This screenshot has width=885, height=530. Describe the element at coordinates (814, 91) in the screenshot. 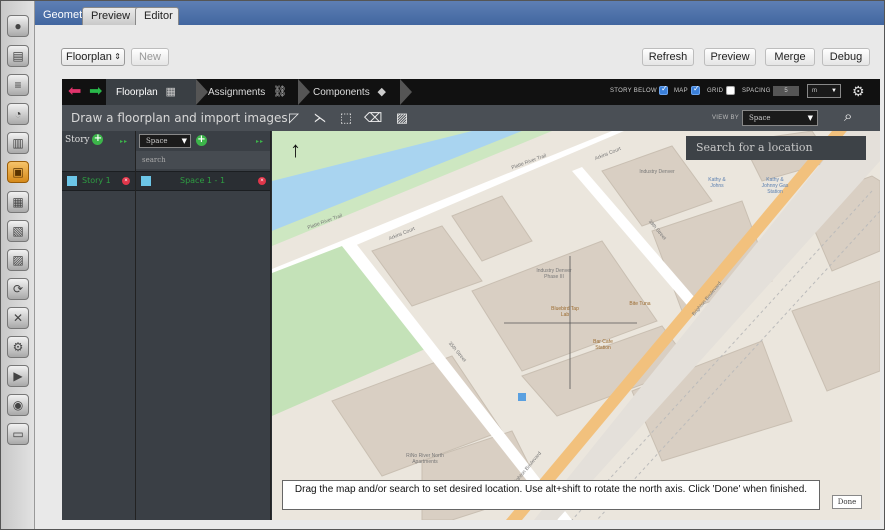

I see `unit-select-value: m` at that location.